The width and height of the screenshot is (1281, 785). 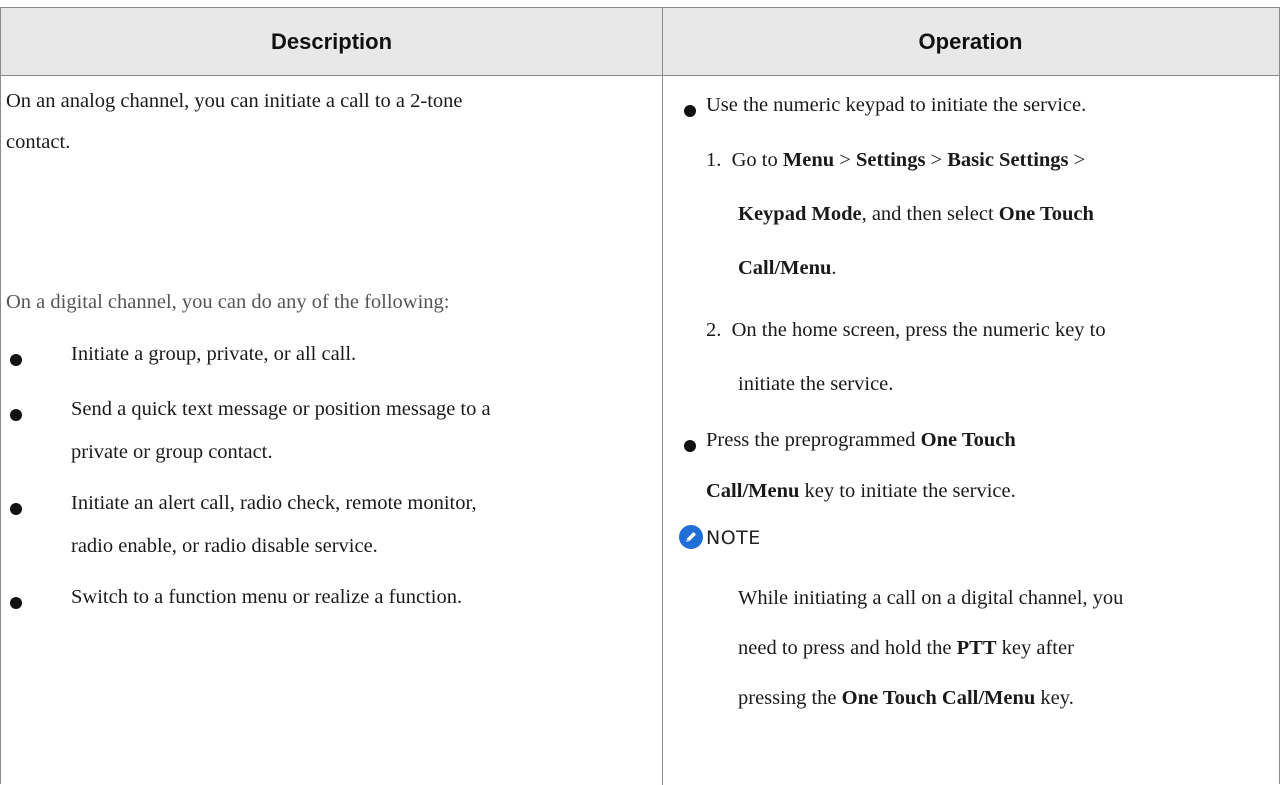 What do you see at coordinates (38, 142) in the screenshot?
I see `analog-line-2: contact.` at bounding box center [38, 142].